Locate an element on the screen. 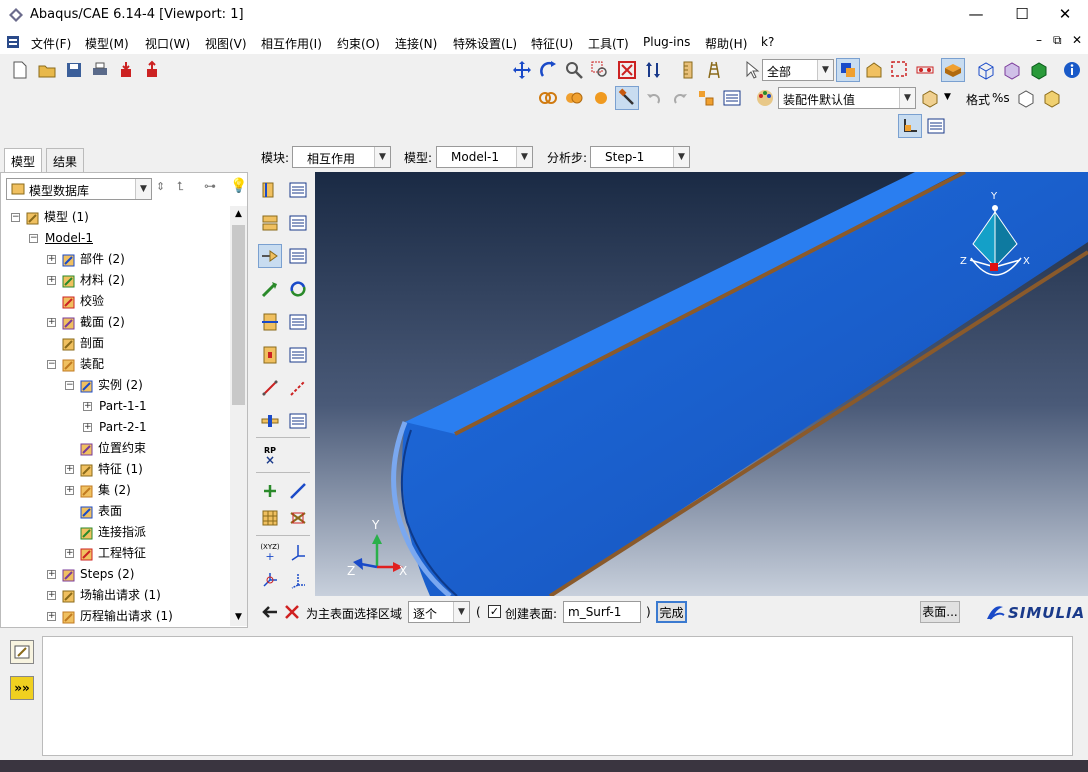 The width and height of the screenshot is (1088, 772). menu-special: 特殊设置(L) is located at coordinates (485, 43).